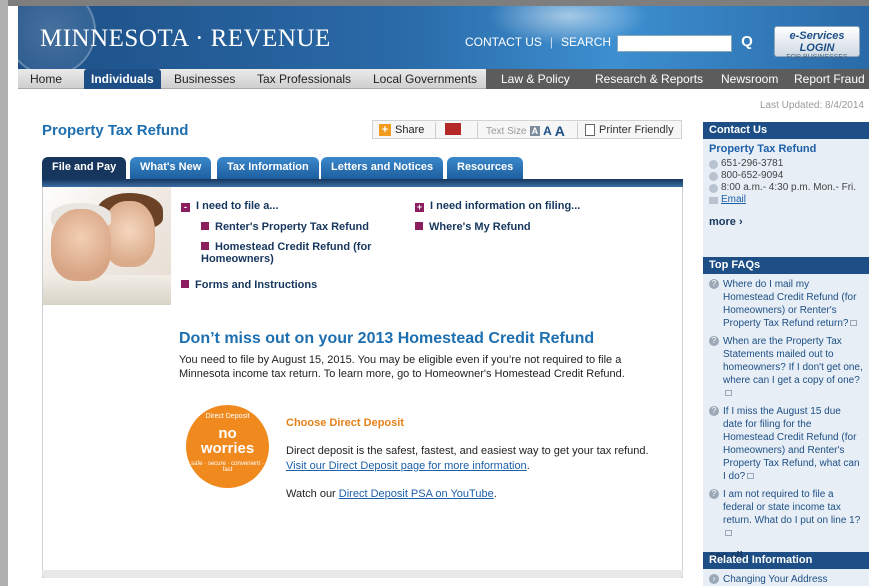 Image resolution: width=869 pixels, height=586 pixels. Describe the element at coordinates (227, 416) in the screenshot. I see `badge-top-text: Direct Deposit` at that location.